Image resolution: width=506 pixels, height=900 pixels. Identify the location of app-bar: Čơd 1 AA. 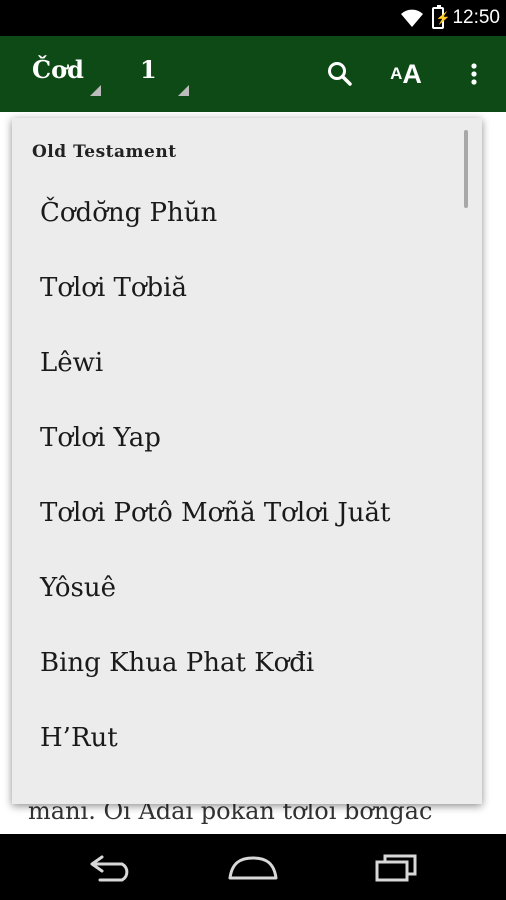
(253, 74).